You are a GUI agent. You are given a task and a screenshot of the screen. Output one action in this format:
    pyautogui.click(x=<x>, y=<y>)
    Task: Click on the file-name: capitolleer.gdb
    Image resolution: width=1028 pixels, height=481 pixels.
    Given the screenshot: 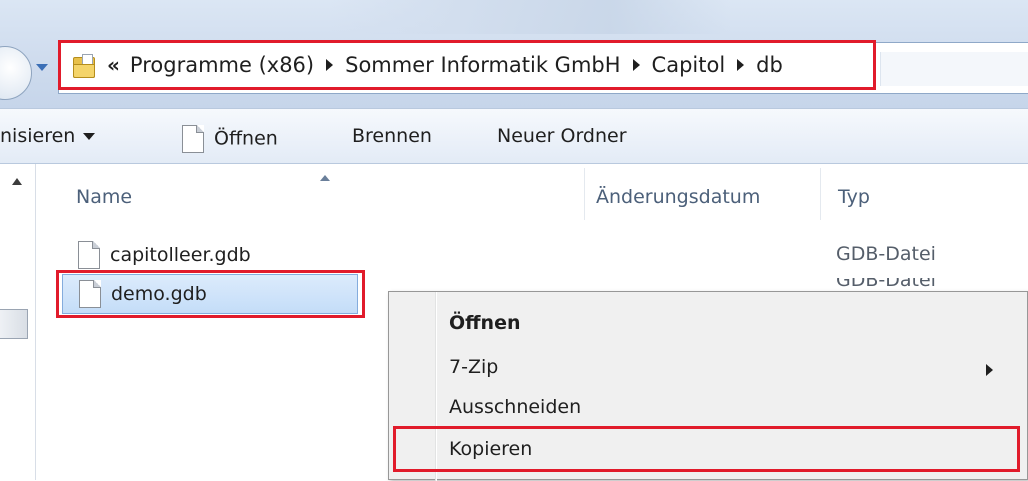 What is the action you would take?
    pyautogui.click(x=180, y=255)
    